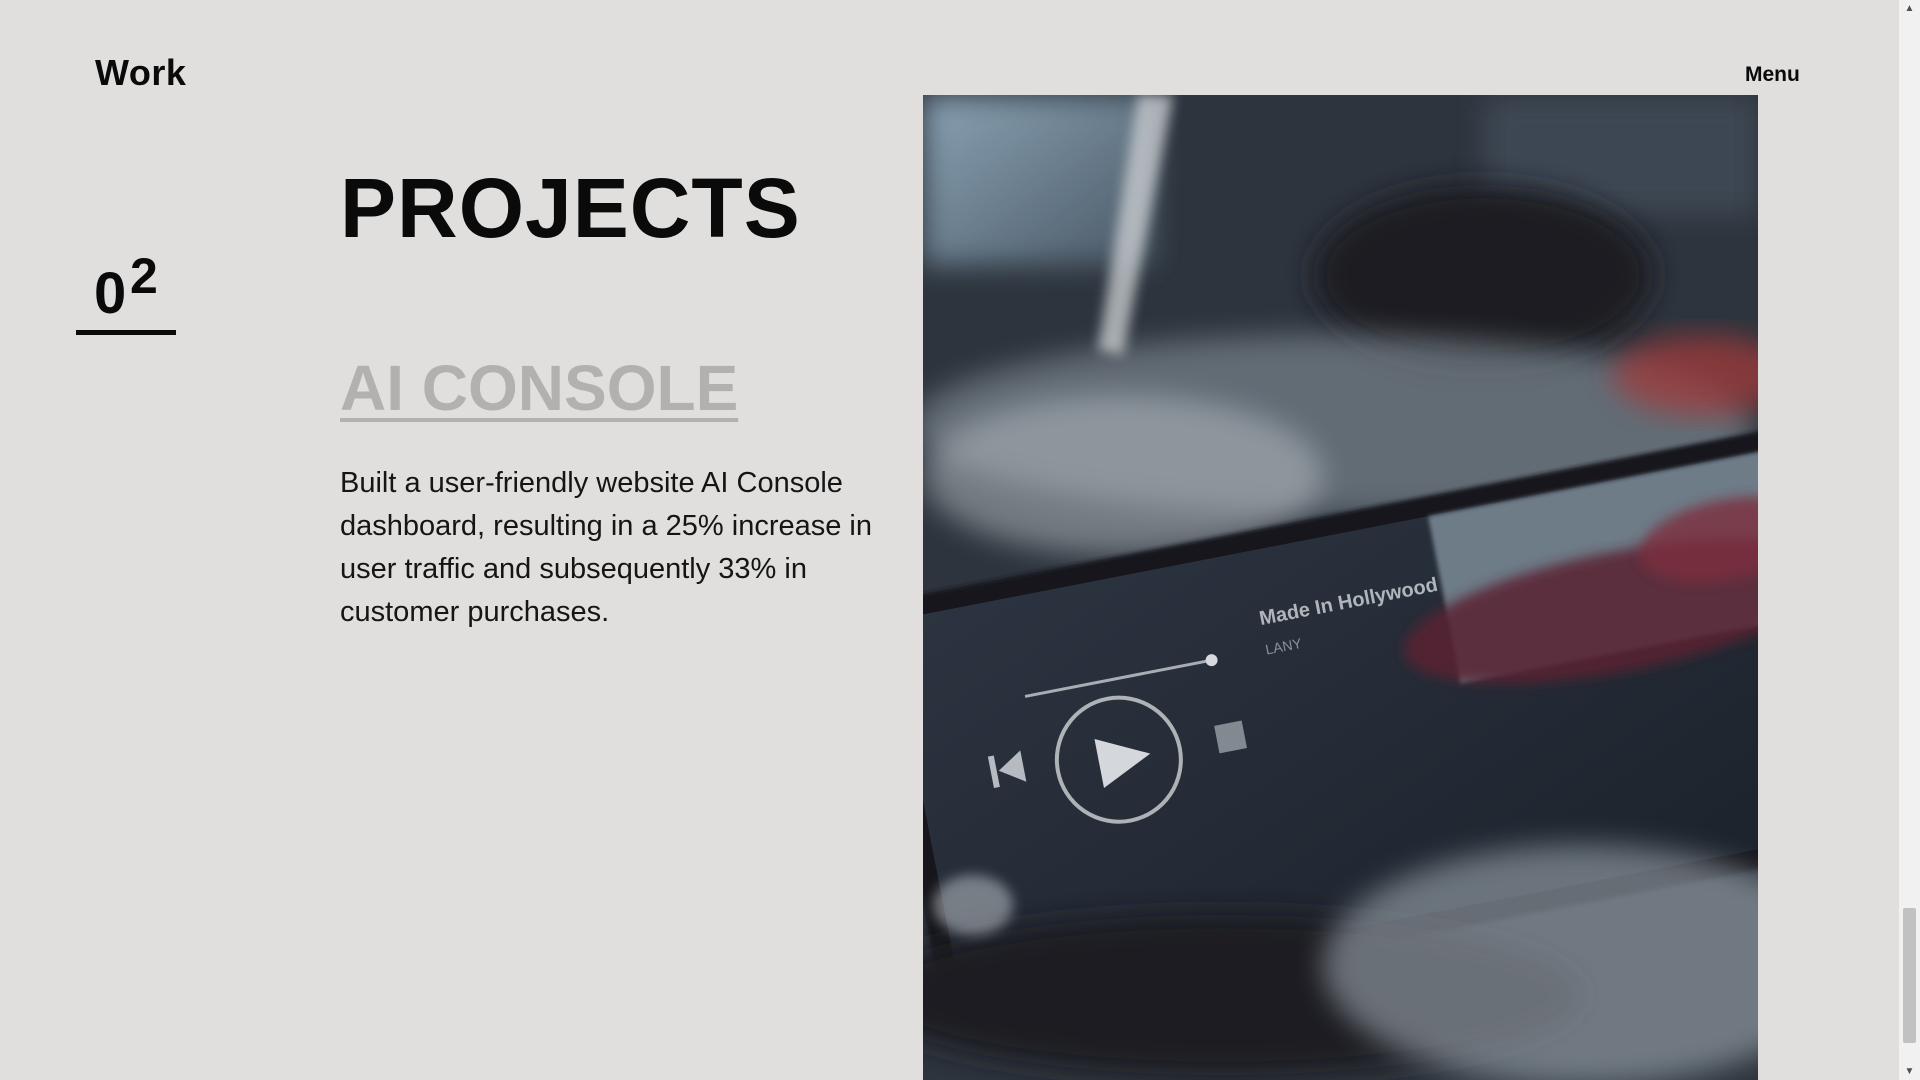 This screenshot has width=1920, height=1080. What do you see at coordinates (1909, 1071) in the screenshot?
I see `scroll-down-button: ▼` at bounding box center [1909, 1071].